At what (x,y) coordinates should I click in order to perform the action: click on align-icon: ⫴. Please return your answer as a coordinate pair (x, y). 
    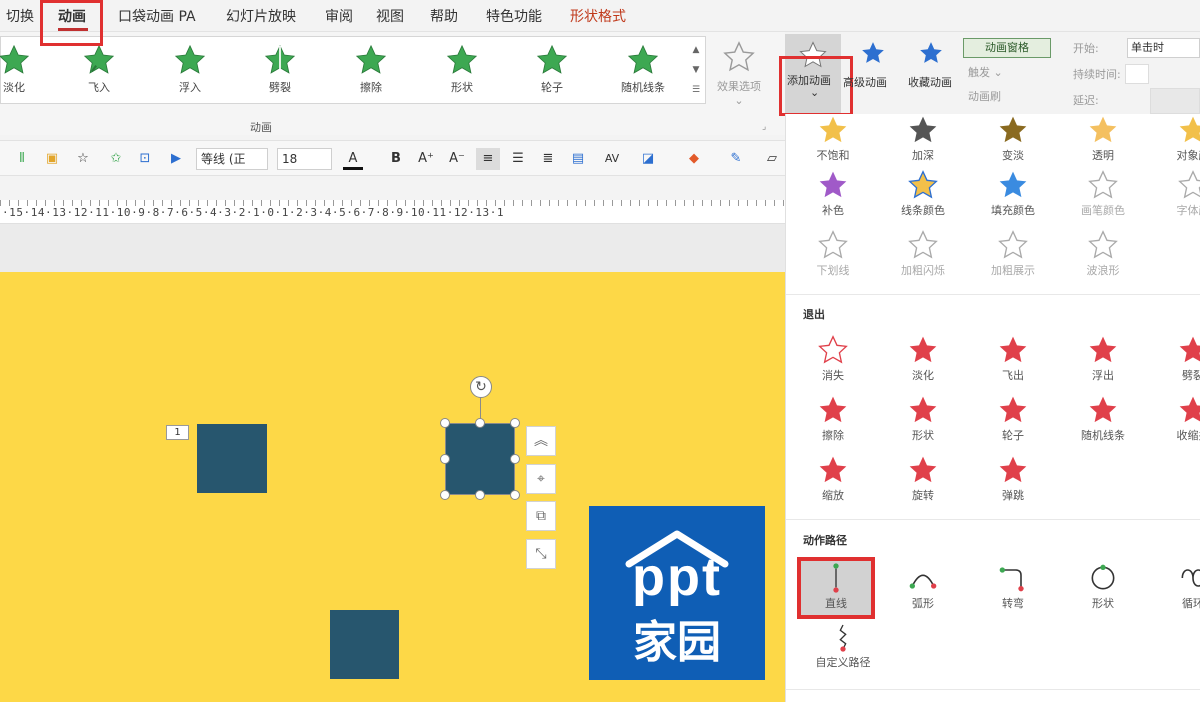
    Looking at the image, I should click on (22, 159).